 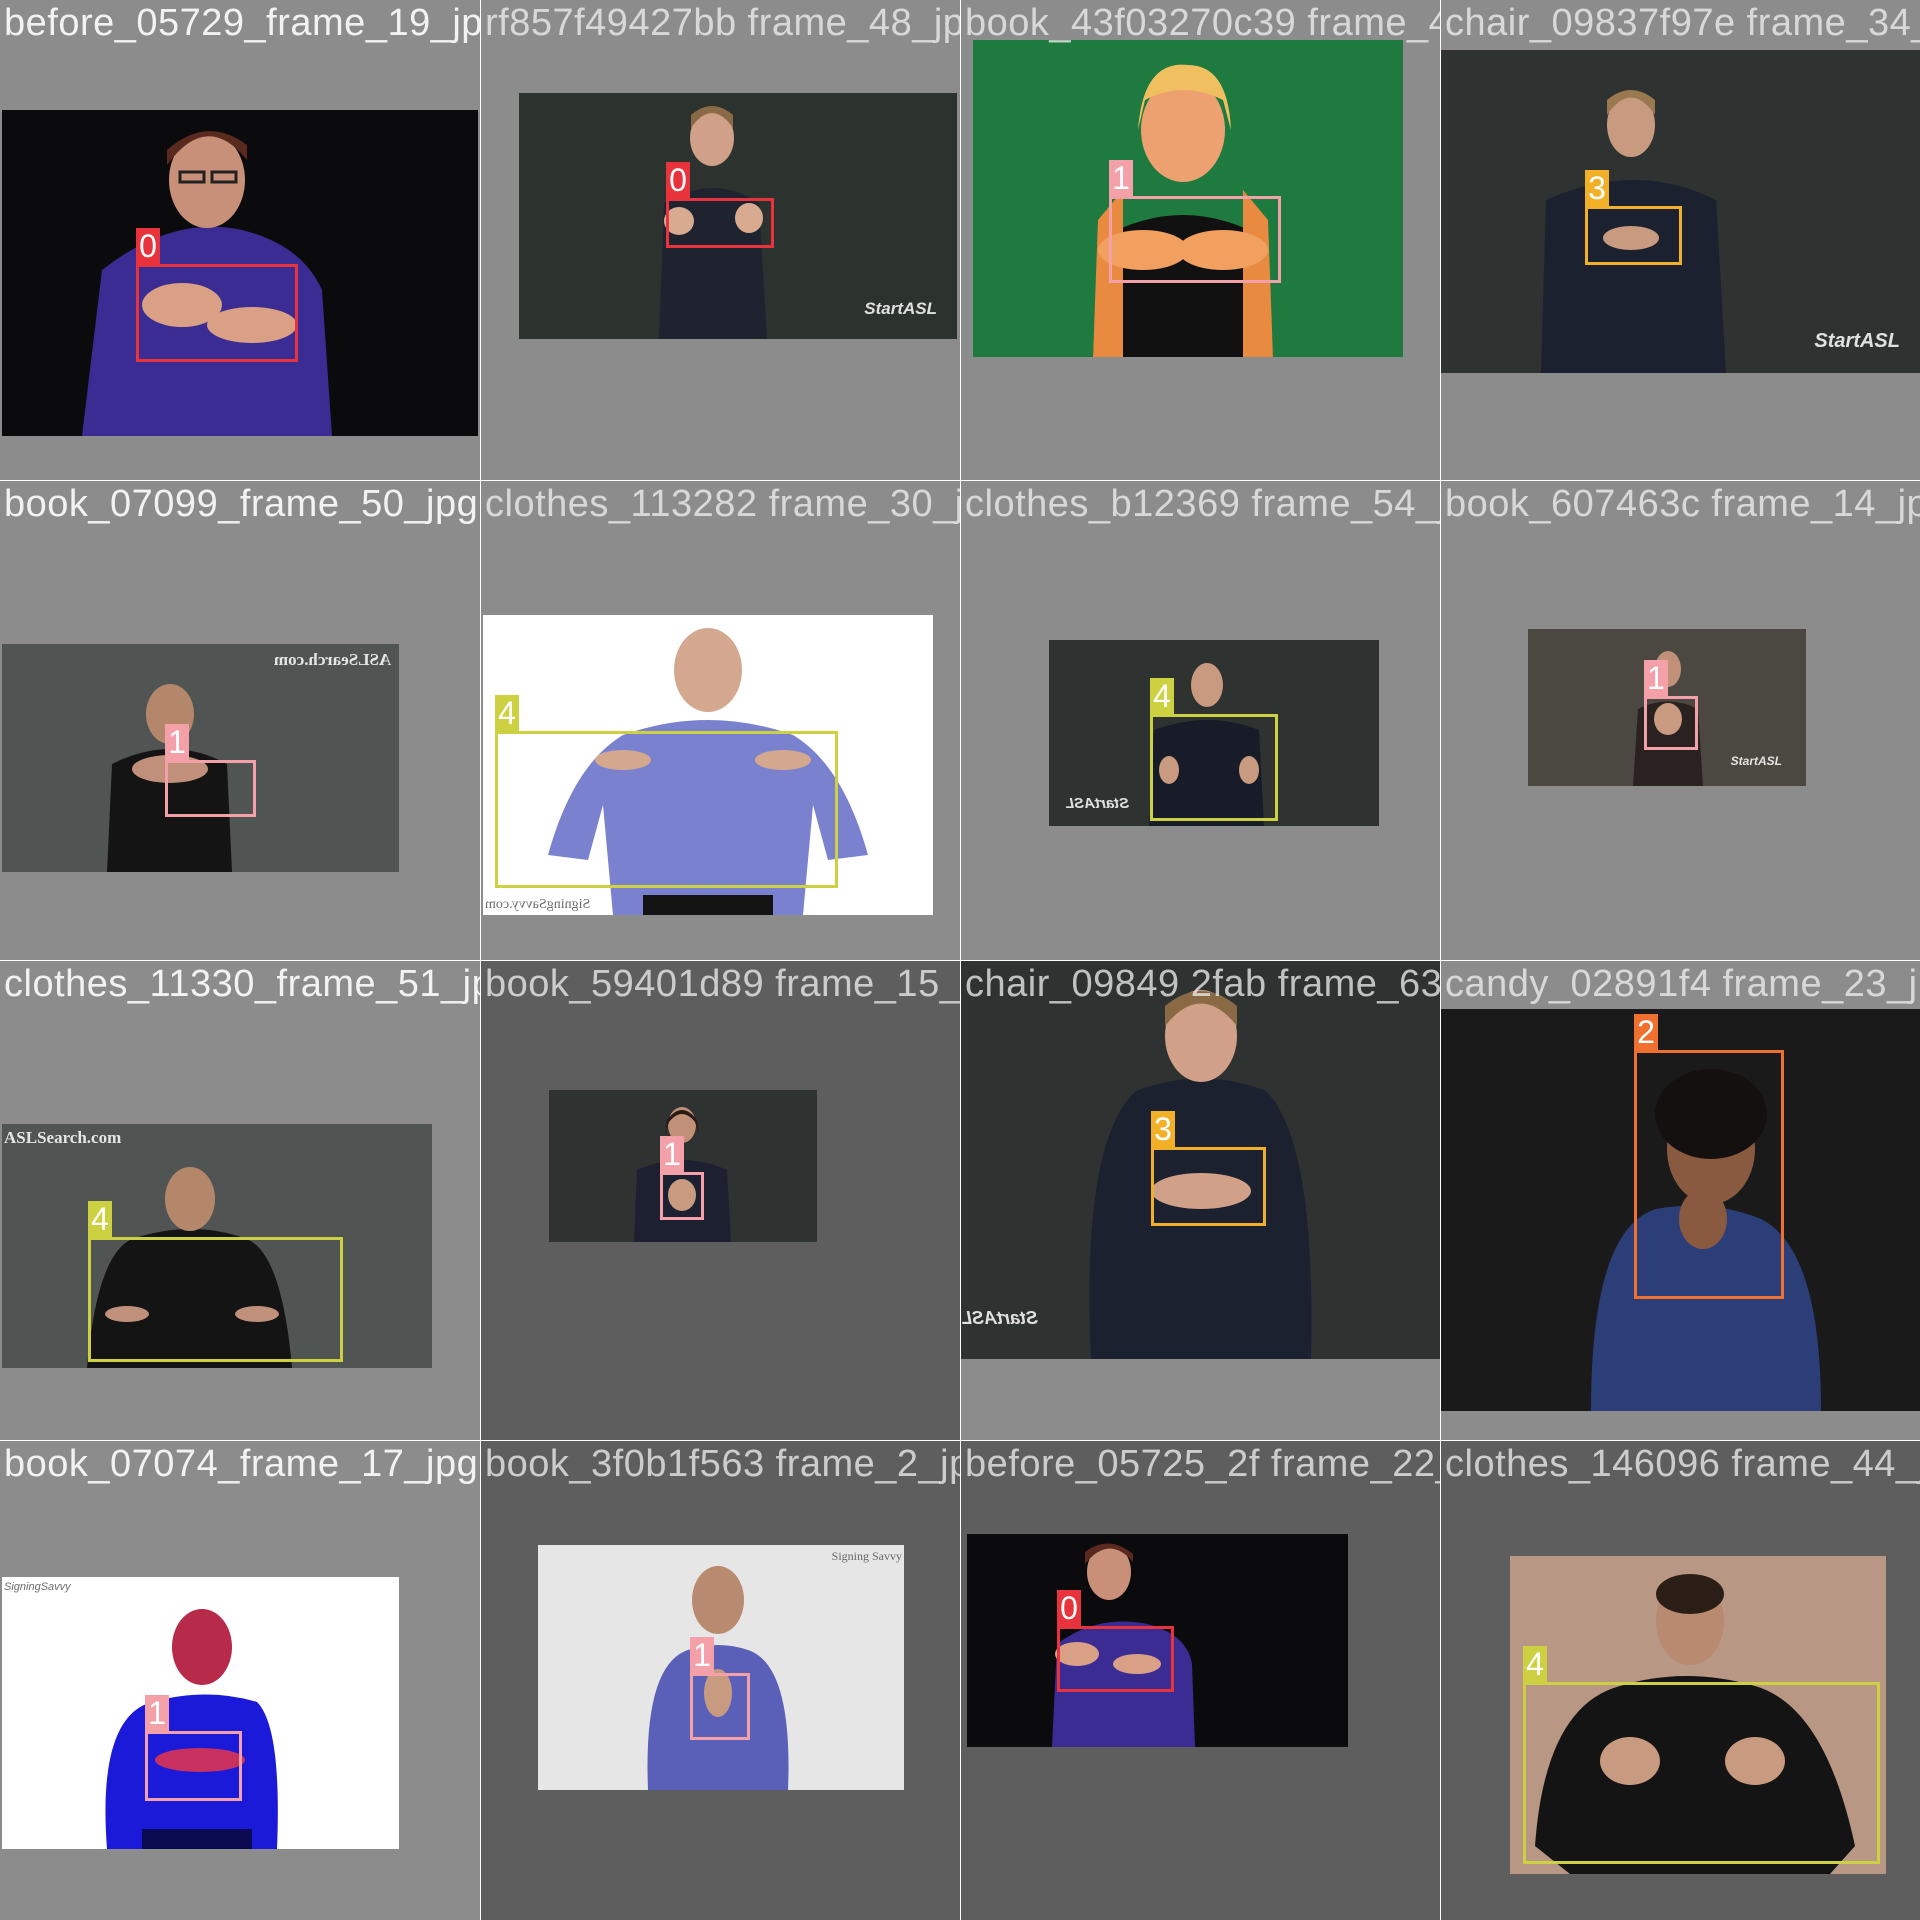 I want to click on tile-filename: clothes_113282 frame_30_jpg, so click(x=722, y=504).